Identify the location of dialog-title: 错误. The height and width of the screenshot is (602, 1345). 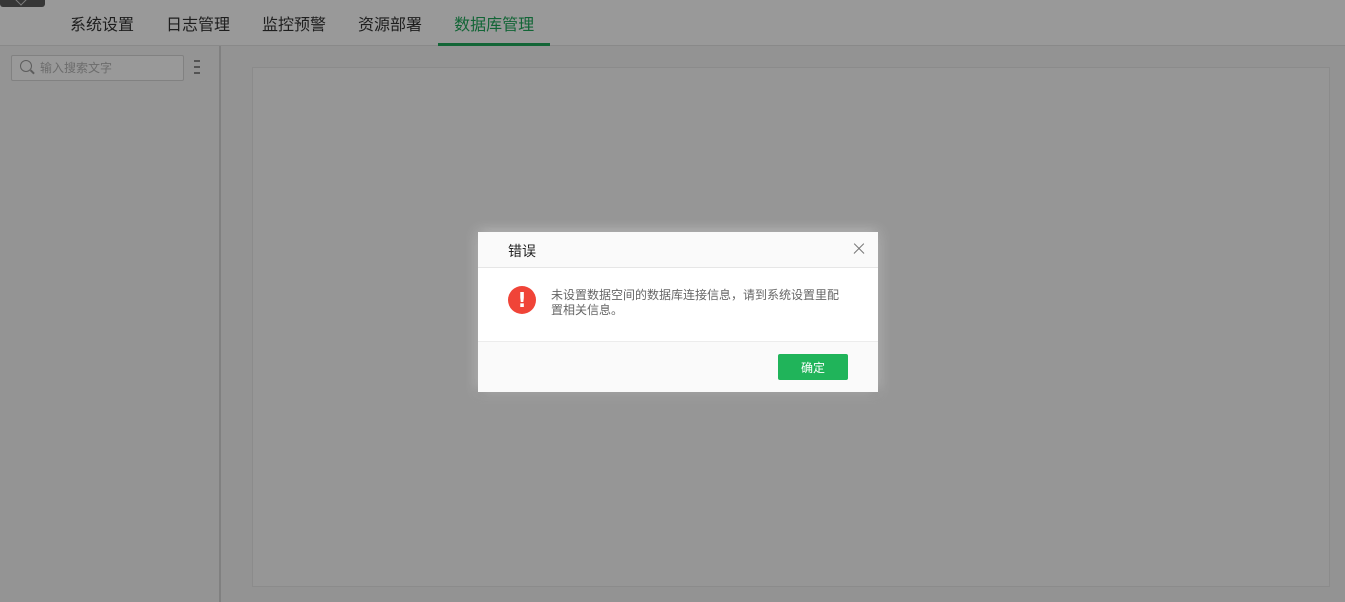
(522, 252).